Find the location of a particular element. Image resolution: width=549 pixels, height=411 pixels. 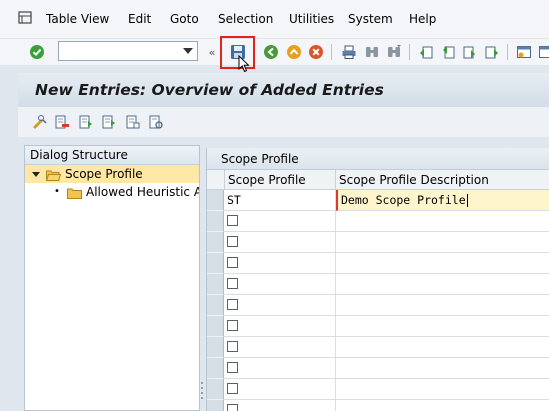

next-page-icon is located at coordinates (470, 52).